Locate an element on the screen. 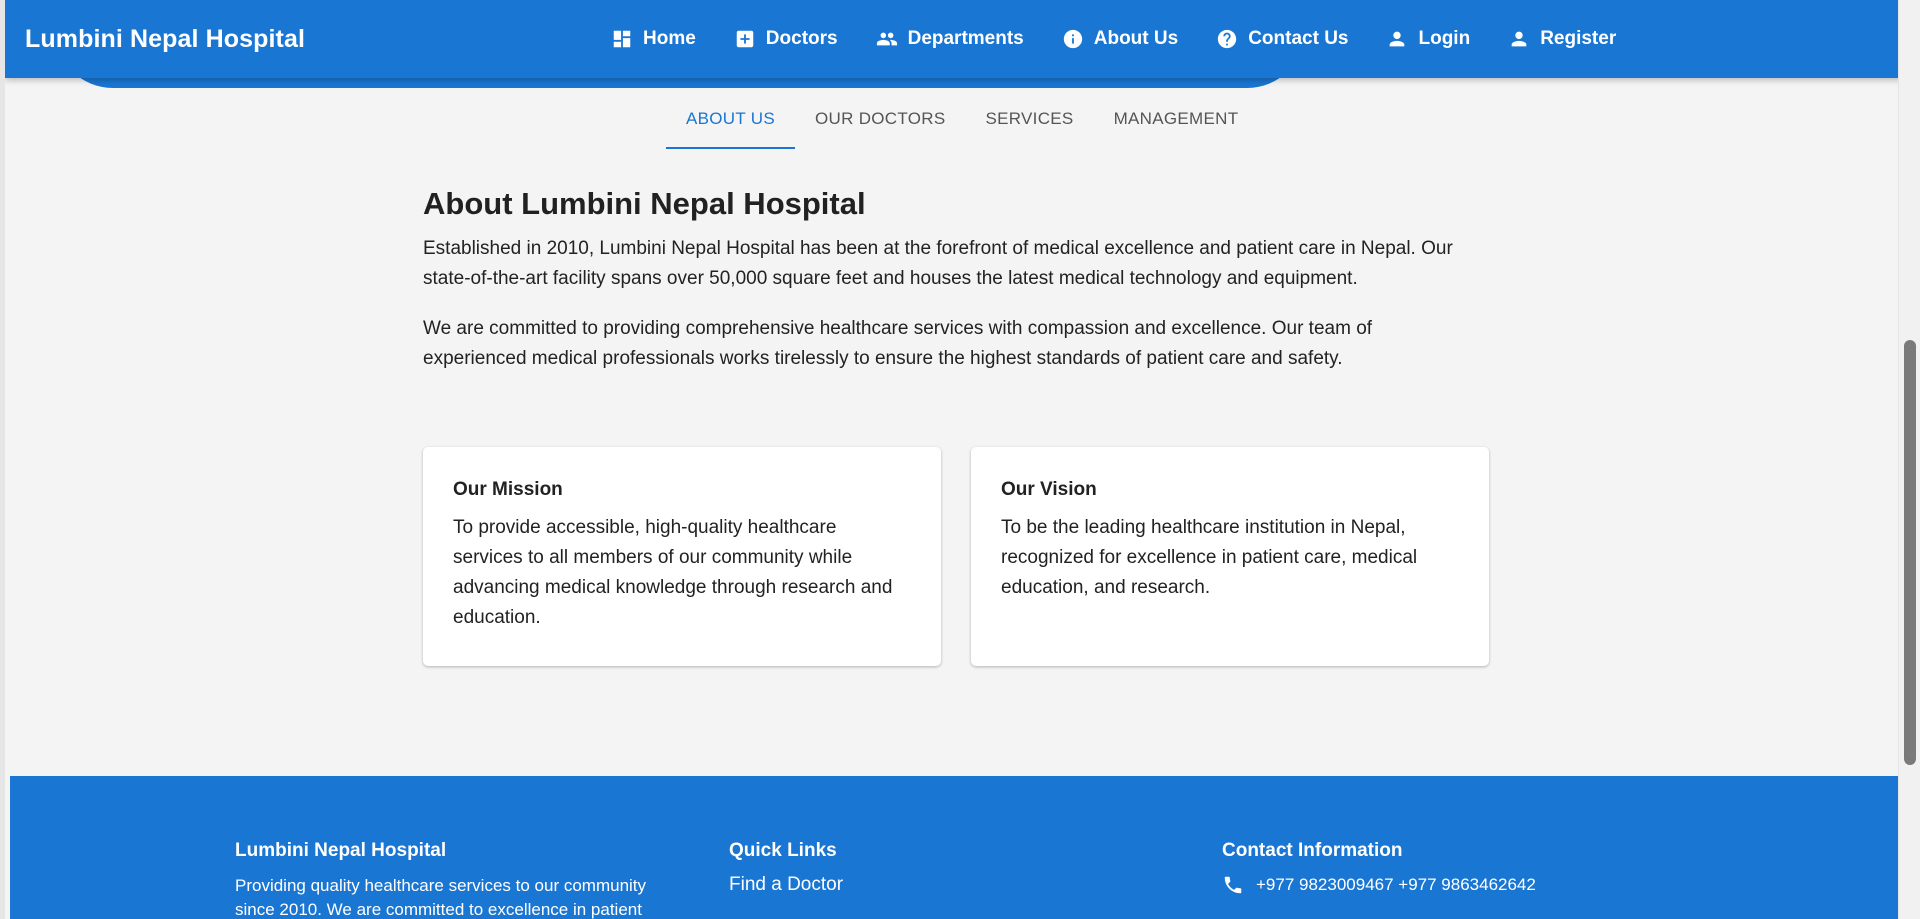  about-tabs: ABOUT US OUR DOCTORS SERVICES MANAGEMENT is located at coordinates (962, 125).